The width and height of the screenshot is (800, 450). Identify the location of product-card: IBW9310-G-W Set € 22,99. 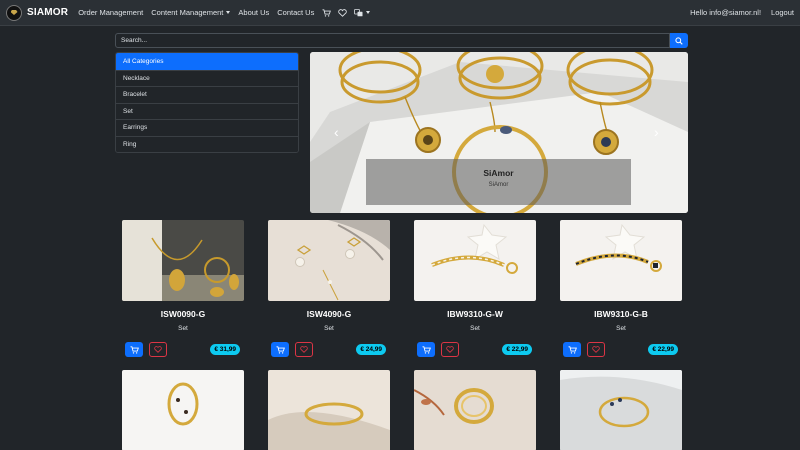
(475, 288).